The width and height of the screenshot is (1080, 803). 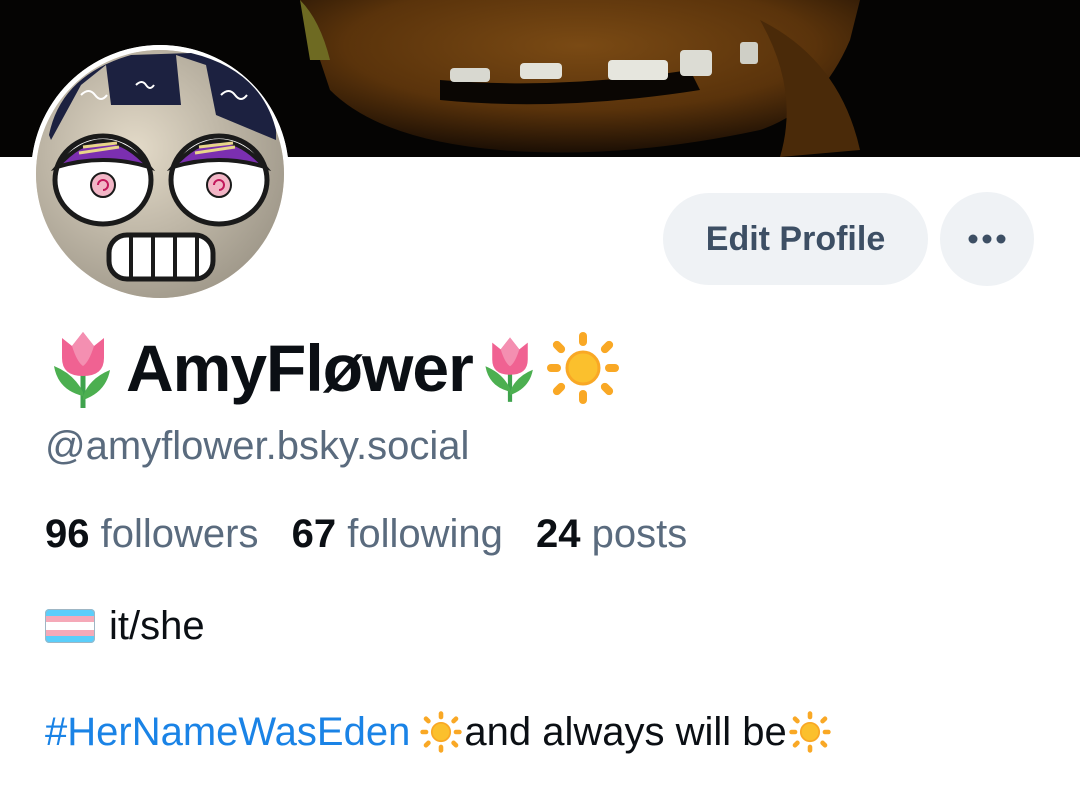 I want to click on bio-pronouns-line: it/she, so click(x=125, y=626).